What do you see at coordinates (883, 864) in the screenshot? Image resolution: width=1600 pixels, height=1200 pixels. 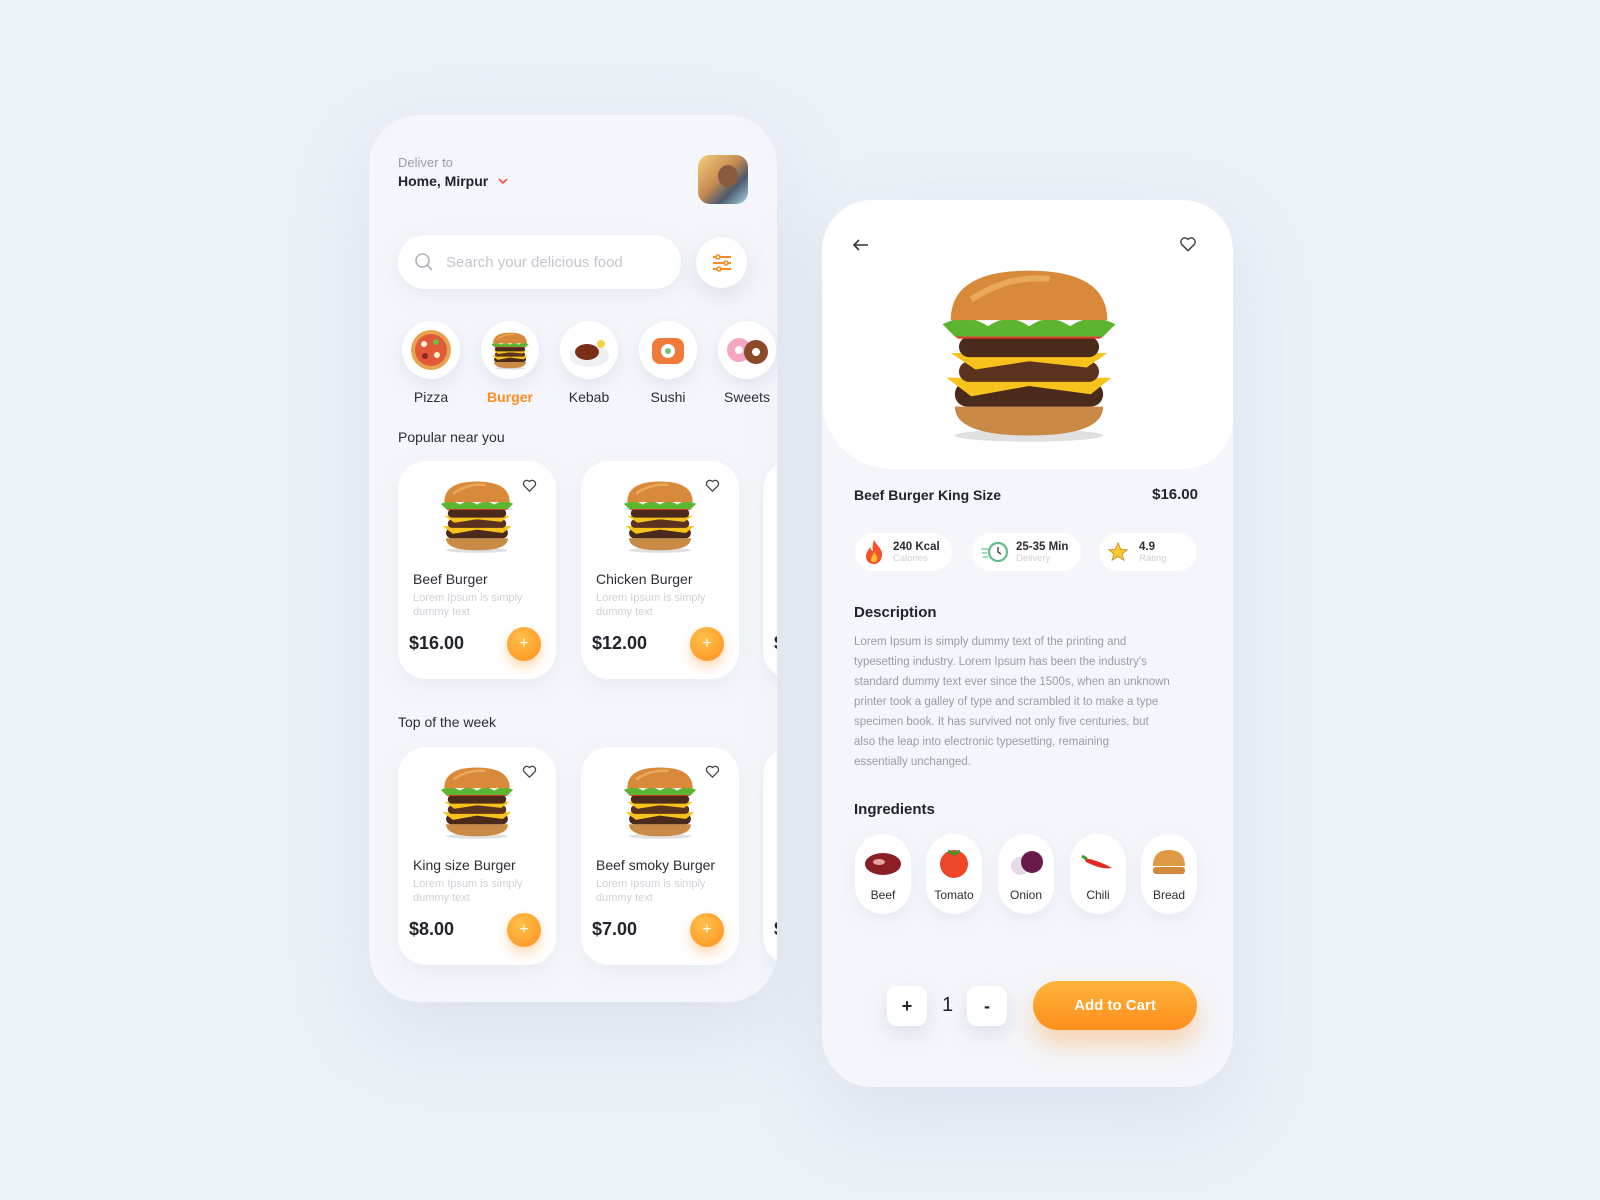 I see `beef-icon` at bounding box center [883, 864].